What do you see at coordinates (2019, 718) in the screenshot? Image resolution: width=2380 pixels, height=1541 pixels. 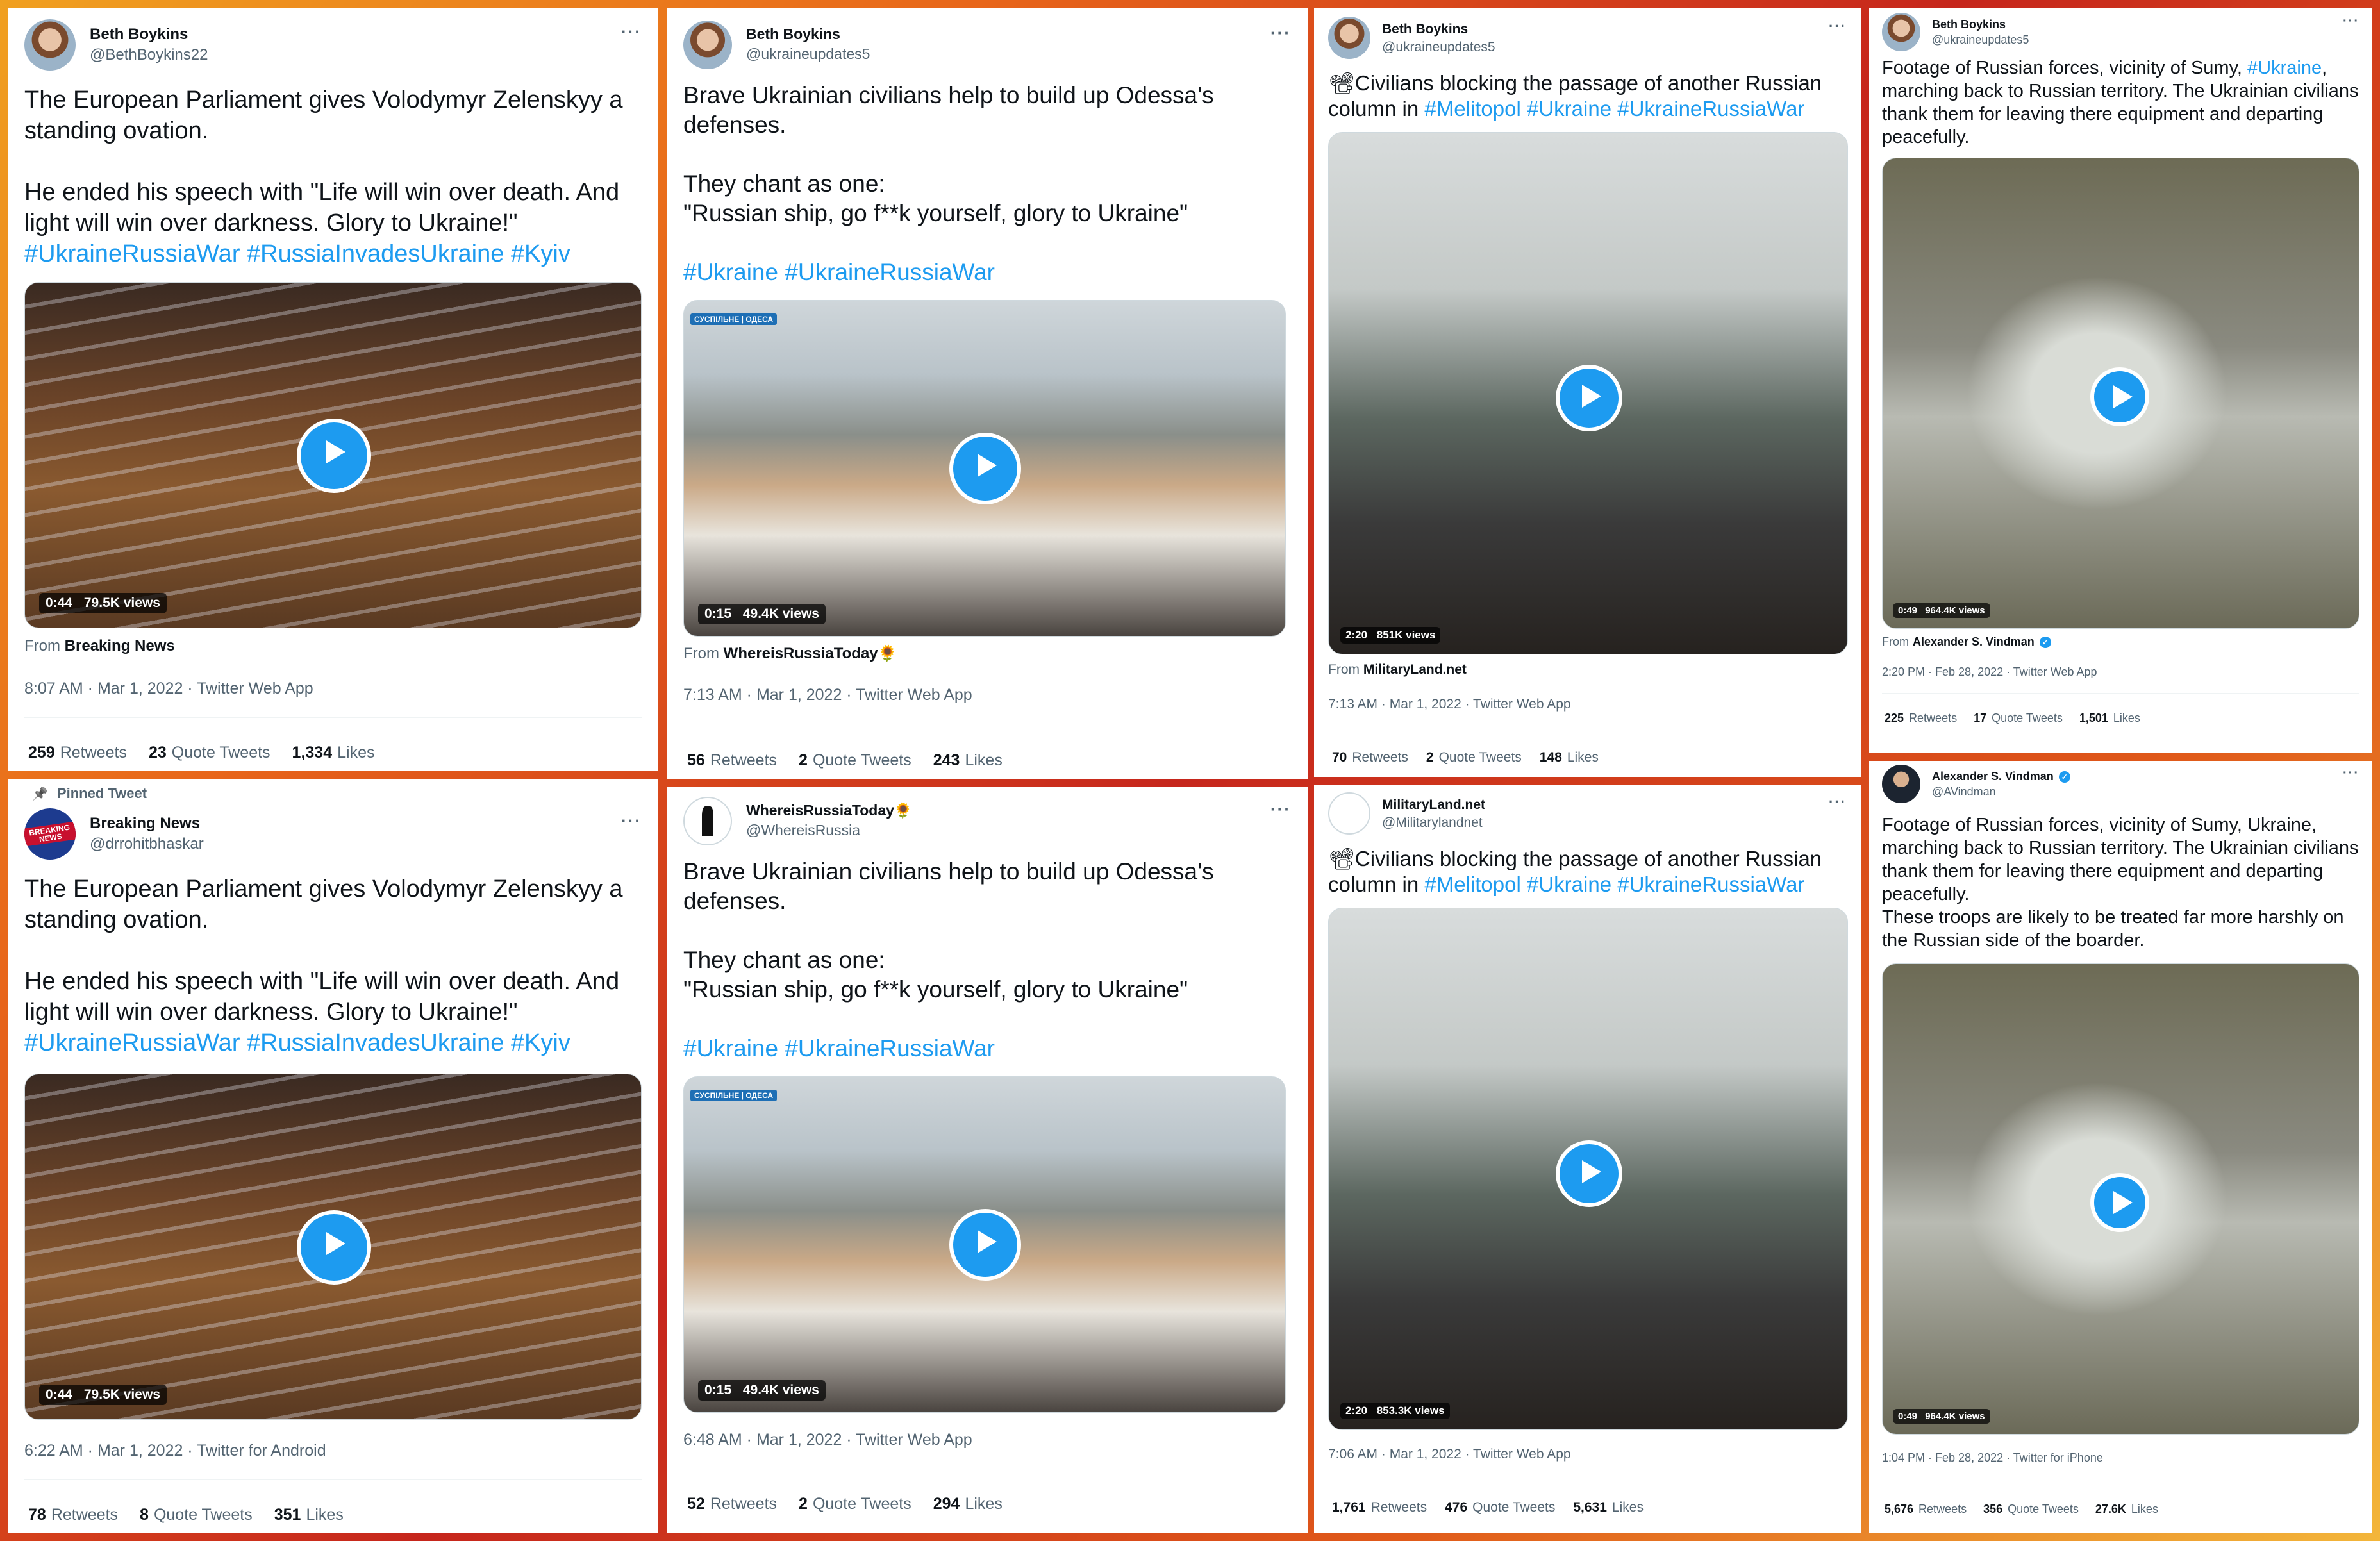 I see `quote-tweets-stat: 17 Quote Tweets` at bounding box center [2019, 718].